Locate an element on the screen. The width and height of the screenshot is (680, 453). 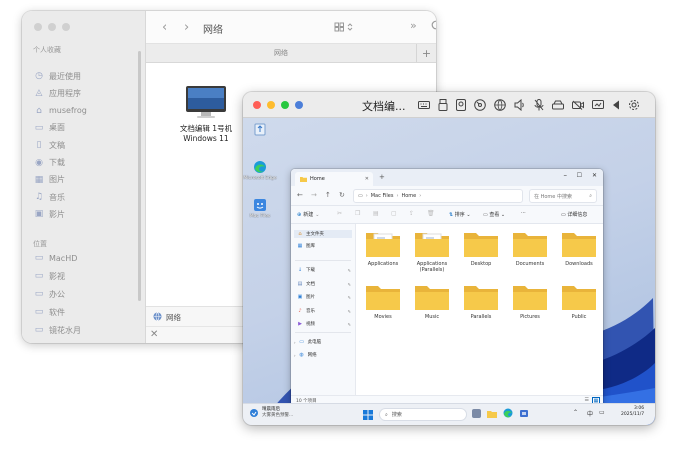
copy-icon: ❐ is located at coordinates (357, 213).